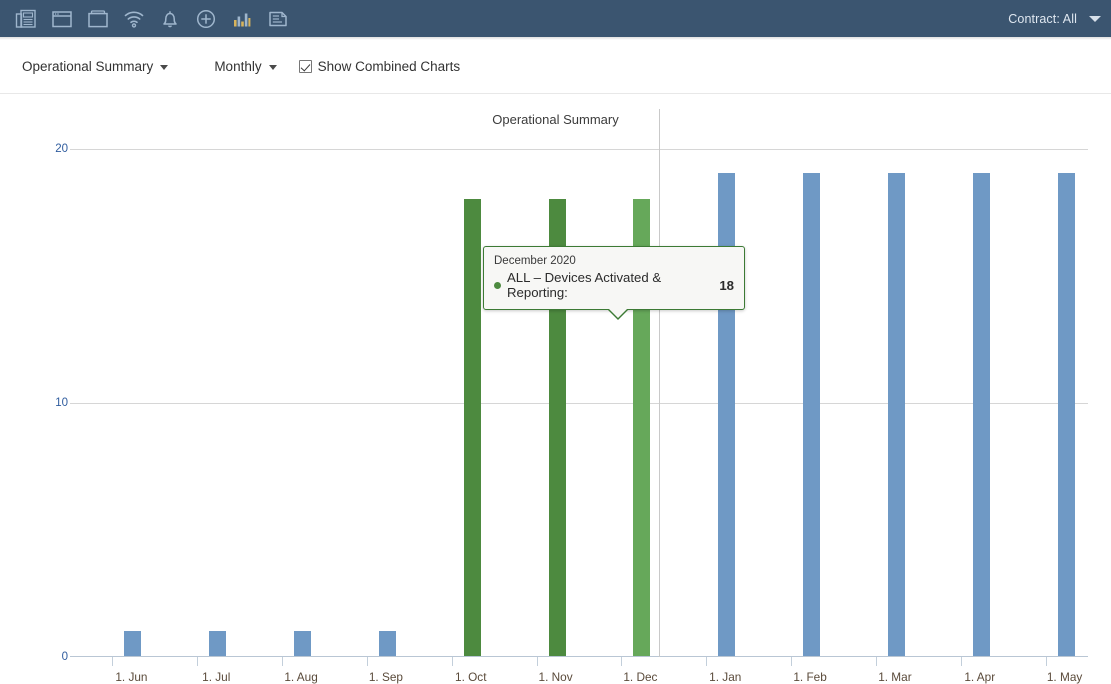 The height and width of the screenshot is (684, 1111). What do you see at coordinates (726, 285) in the screenshot?
I see `tooltip-value: 18` at bounding box center [726, 285].